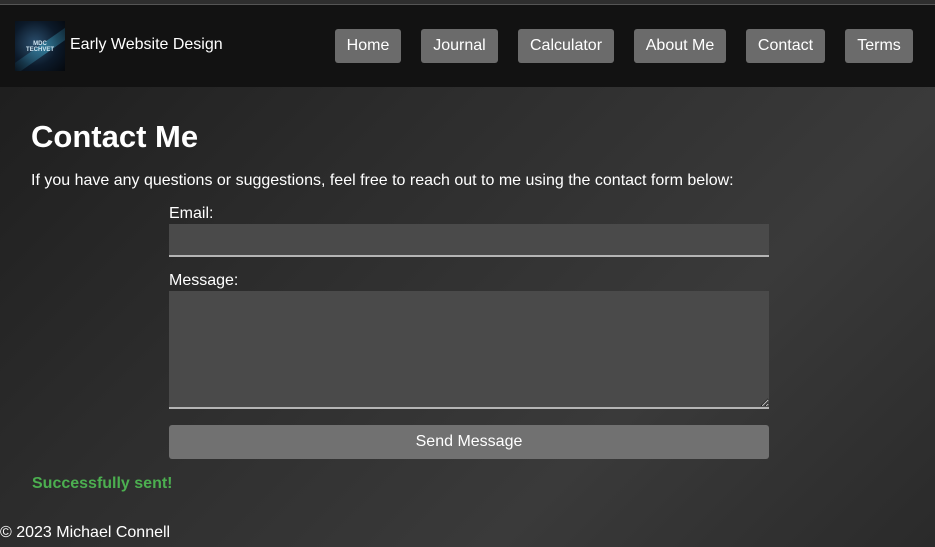 The width and height of the screenshot is (935, 547). What do you see at coordinates (469, 442) in the screenshot?
I see `send-message-button: Send Message` at bounding box center [469, 442].